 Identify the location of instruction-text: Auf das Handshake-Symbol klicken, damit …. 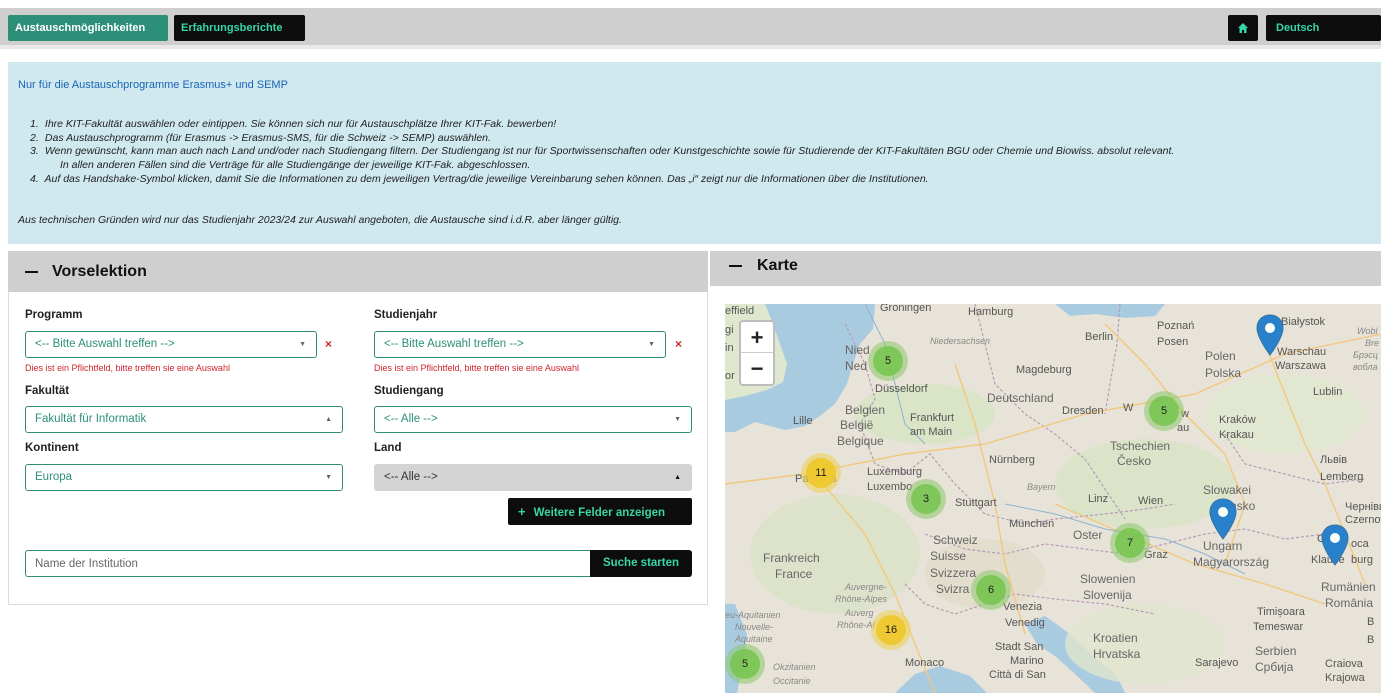
(486, 178).